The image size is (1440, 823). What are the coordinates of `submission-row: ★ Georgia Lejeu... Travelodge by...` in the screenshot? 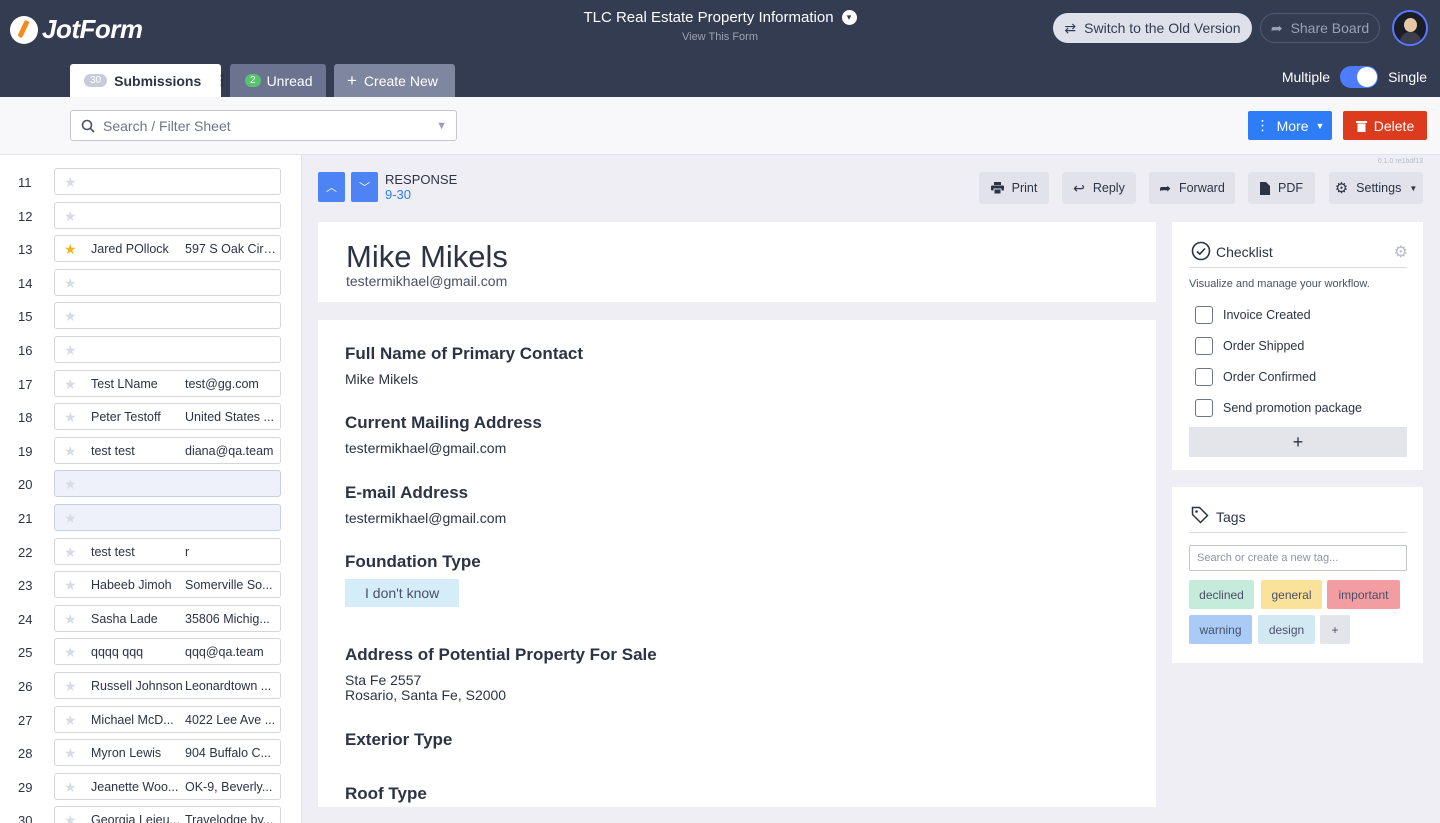 It's located at (167, 814).